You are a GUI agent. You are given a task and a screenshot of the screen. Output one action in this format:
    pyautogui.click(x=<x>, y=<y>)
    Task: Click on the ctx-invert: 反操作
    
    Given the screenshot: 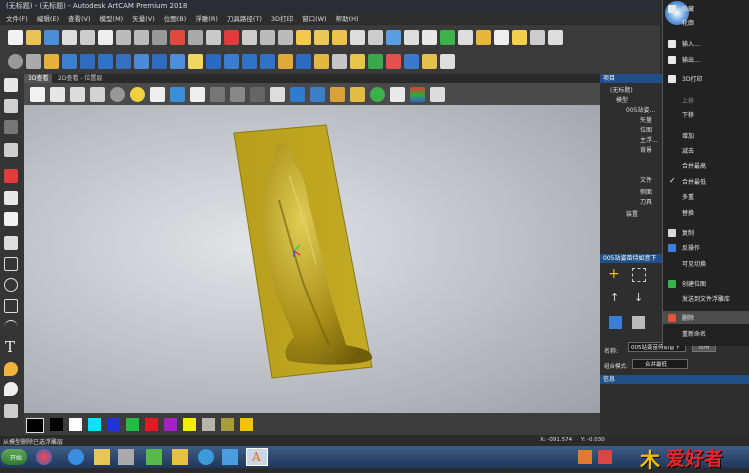 What is the action you would take?
    pyautogui.click(x=706, y=247)
    